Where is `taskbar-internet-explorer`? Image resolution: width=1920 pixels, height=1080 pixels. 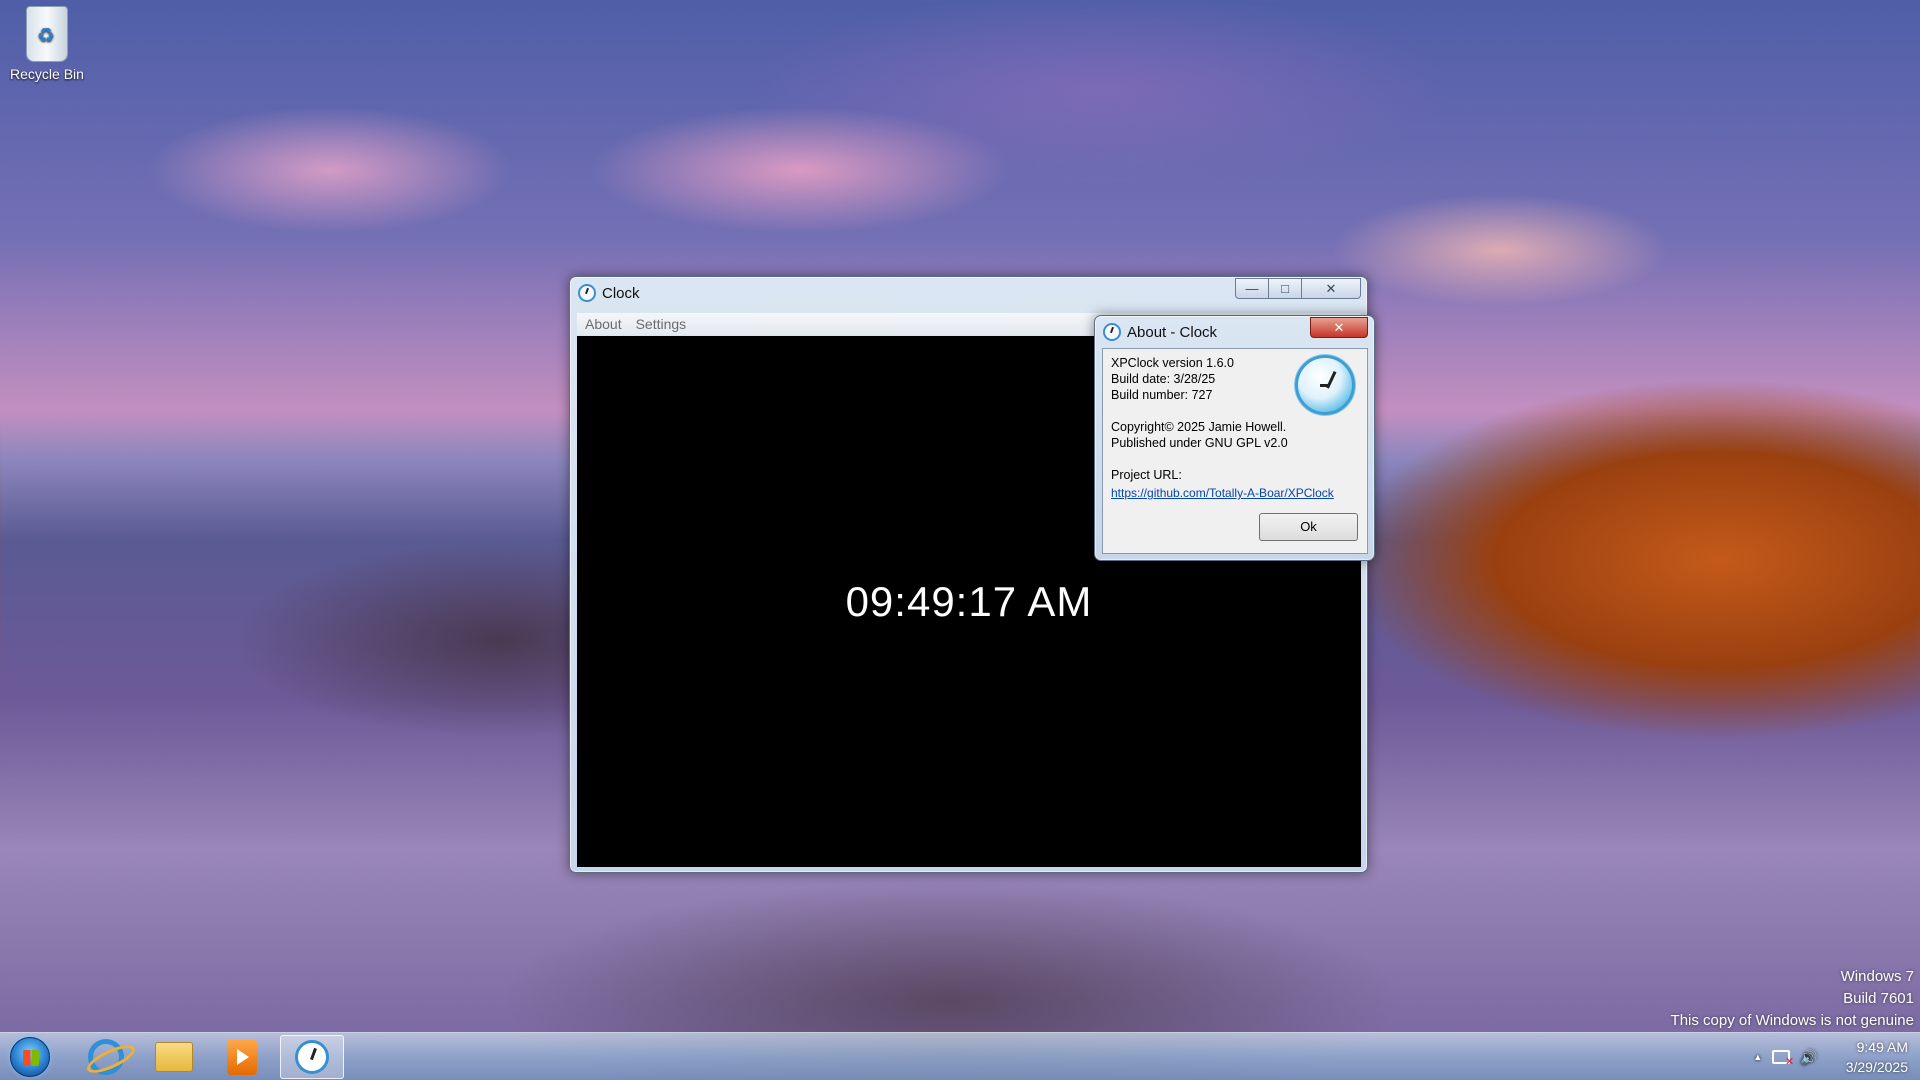 taskbar-internet-explorer is located at coordinates (106, 1057).